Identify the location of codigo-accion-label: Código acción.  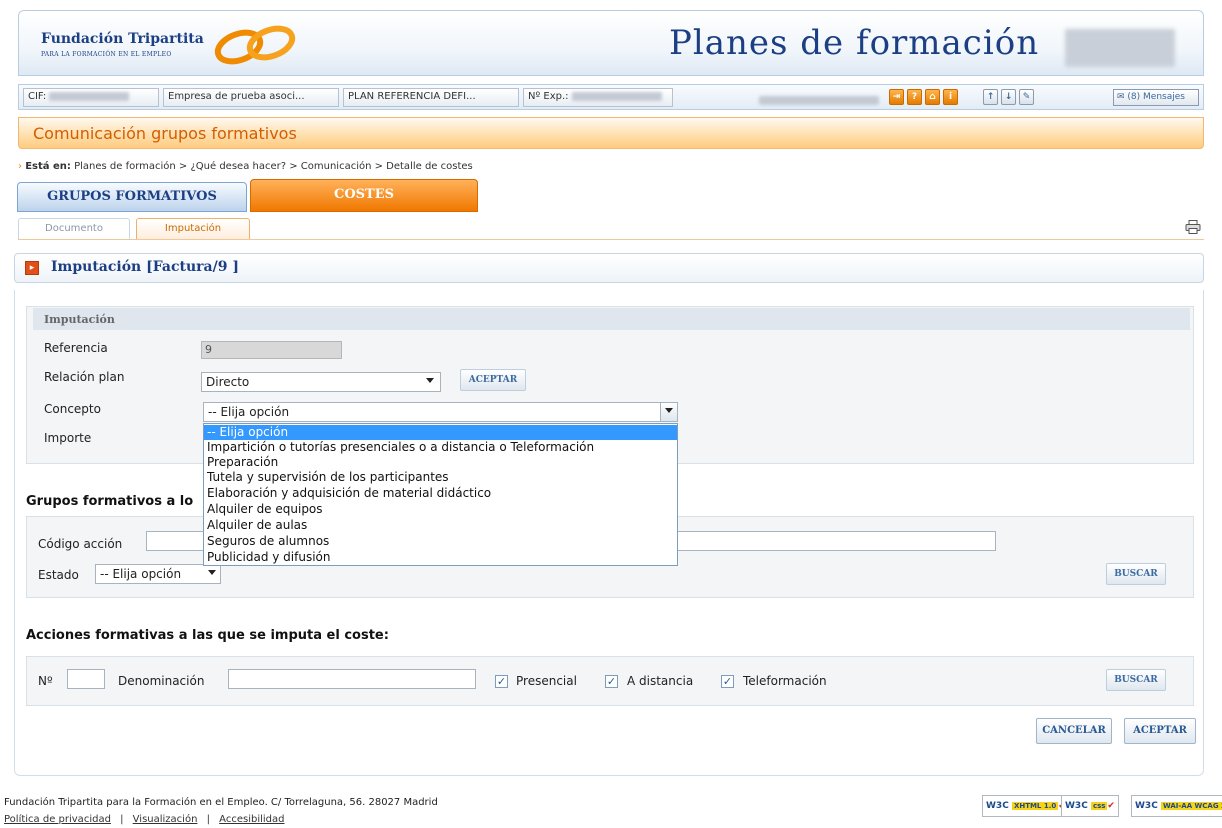
(80, 544).